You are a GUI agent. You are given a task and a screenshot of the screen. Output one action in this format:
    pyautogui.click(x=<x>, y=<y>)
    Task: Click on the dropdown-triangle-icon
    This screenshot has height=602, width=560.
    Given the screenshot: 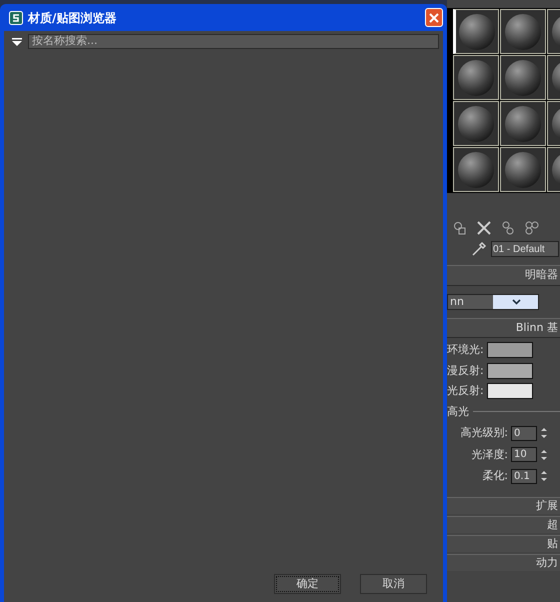 What is the action you would take?
    pyautogui.click(x=17, y=42)
    